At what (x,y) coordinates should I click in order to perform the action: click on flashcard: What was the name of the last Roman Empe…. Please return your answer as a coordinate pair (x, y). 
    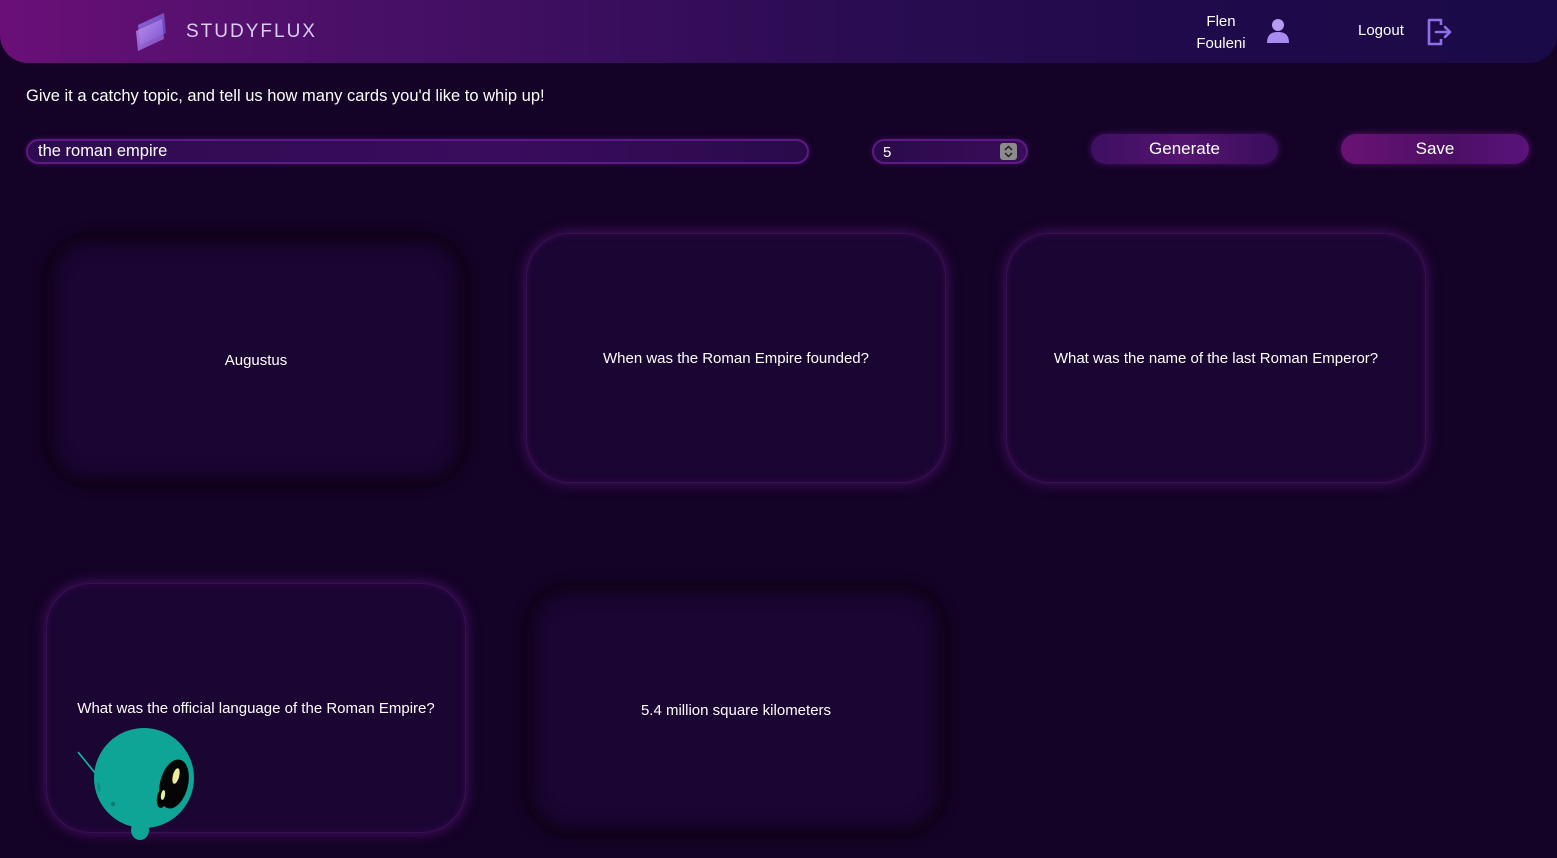
    Looking at the image, I should click on (1216, 358).